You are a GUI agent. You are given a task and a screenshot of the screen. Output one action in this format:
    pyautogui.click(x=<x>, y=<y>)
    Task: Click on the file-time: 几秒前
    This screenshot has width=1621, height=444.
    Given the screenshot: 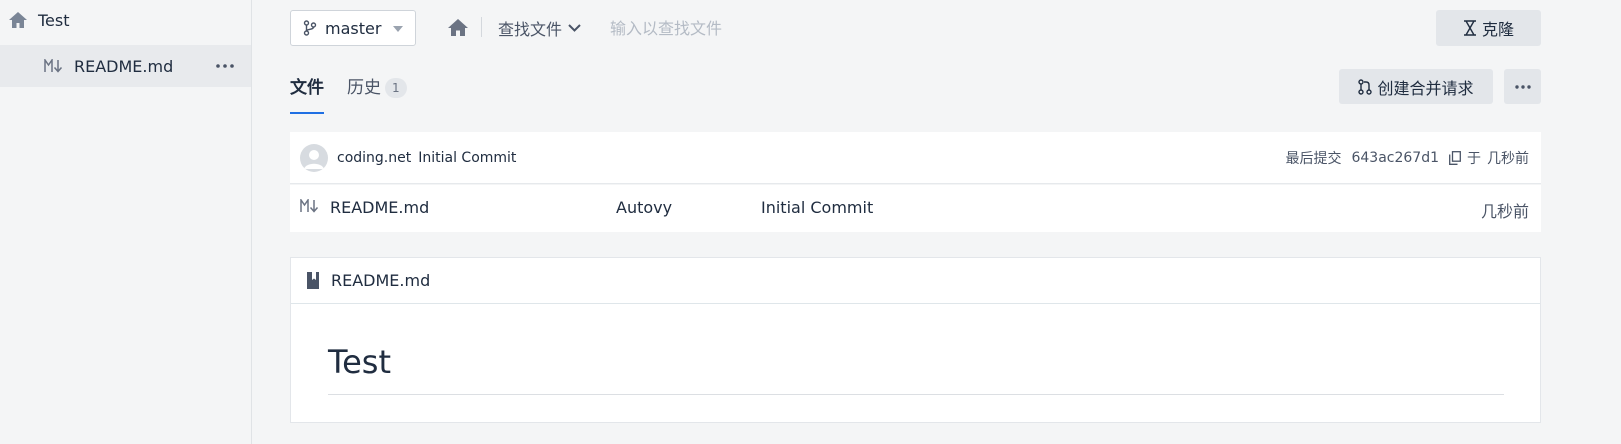 What is the action you would take?
    pyautogui.click(x=1504, y=211)
    